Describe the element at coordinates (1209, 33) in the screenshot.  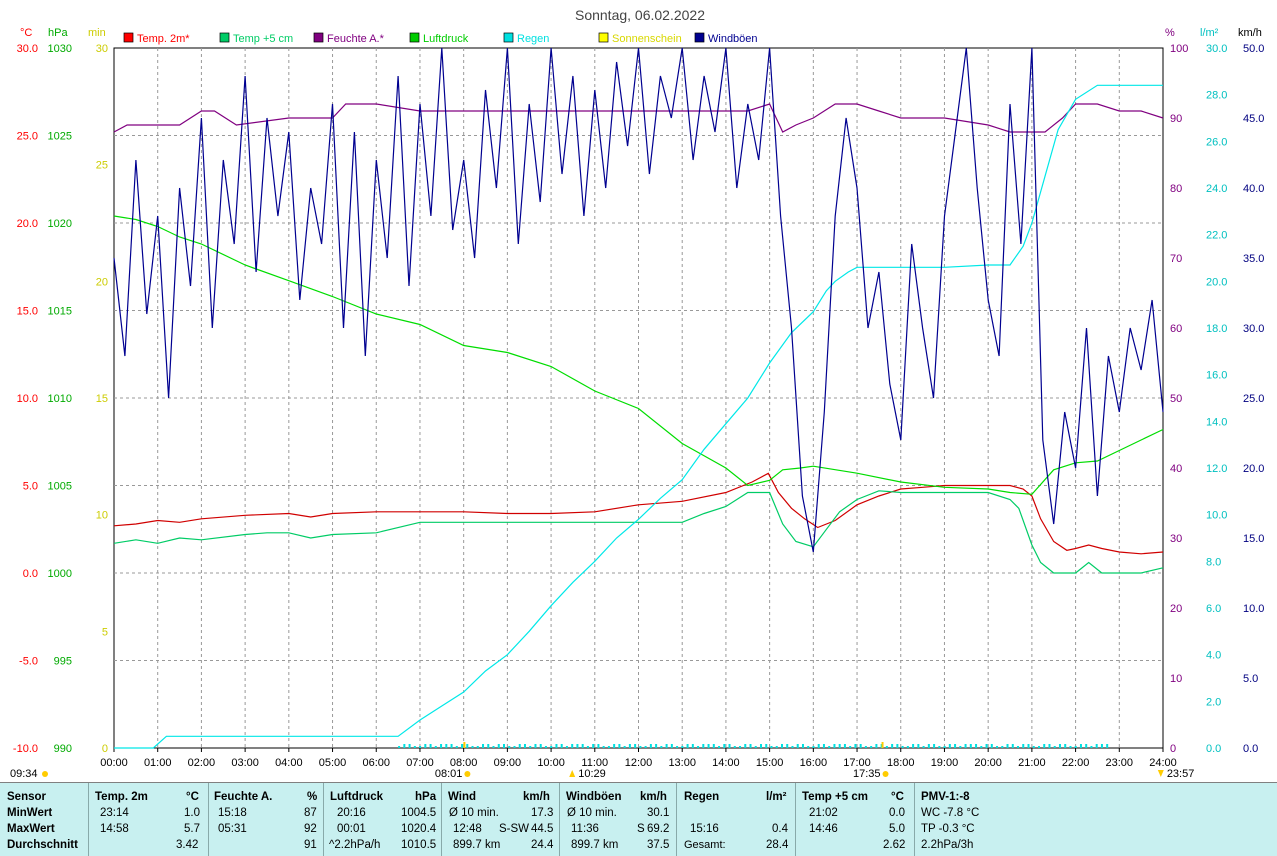
I see `rain-axis-unit: l/m²` at that location.